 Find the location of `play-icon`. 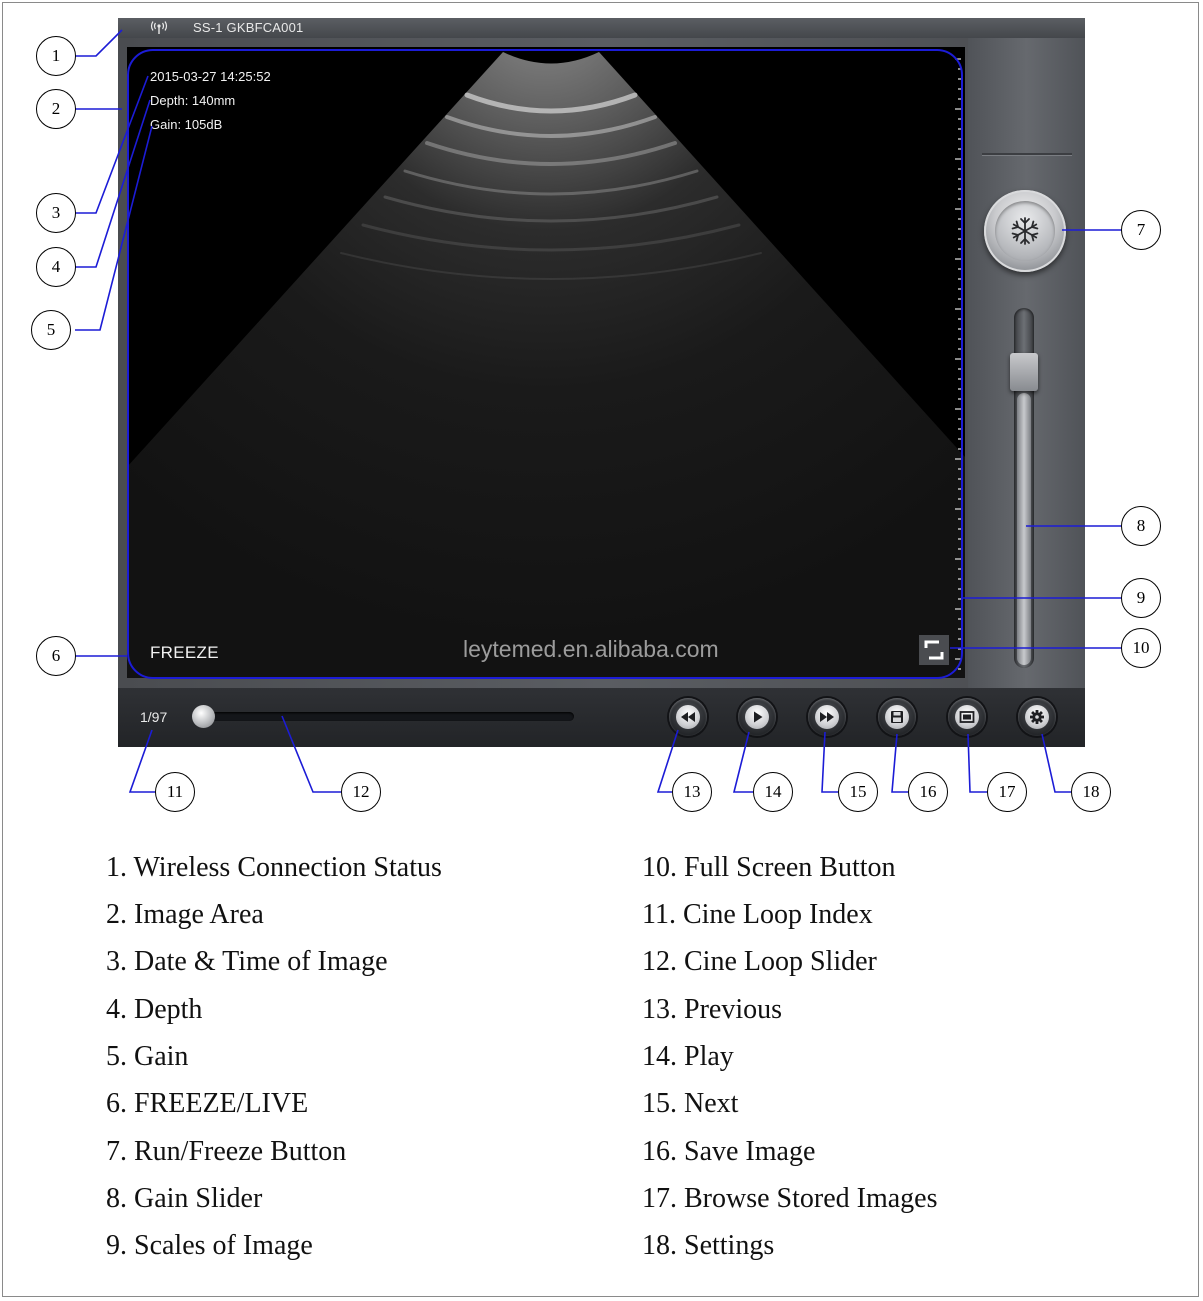

play-icon is located at coordinates (758, 717).